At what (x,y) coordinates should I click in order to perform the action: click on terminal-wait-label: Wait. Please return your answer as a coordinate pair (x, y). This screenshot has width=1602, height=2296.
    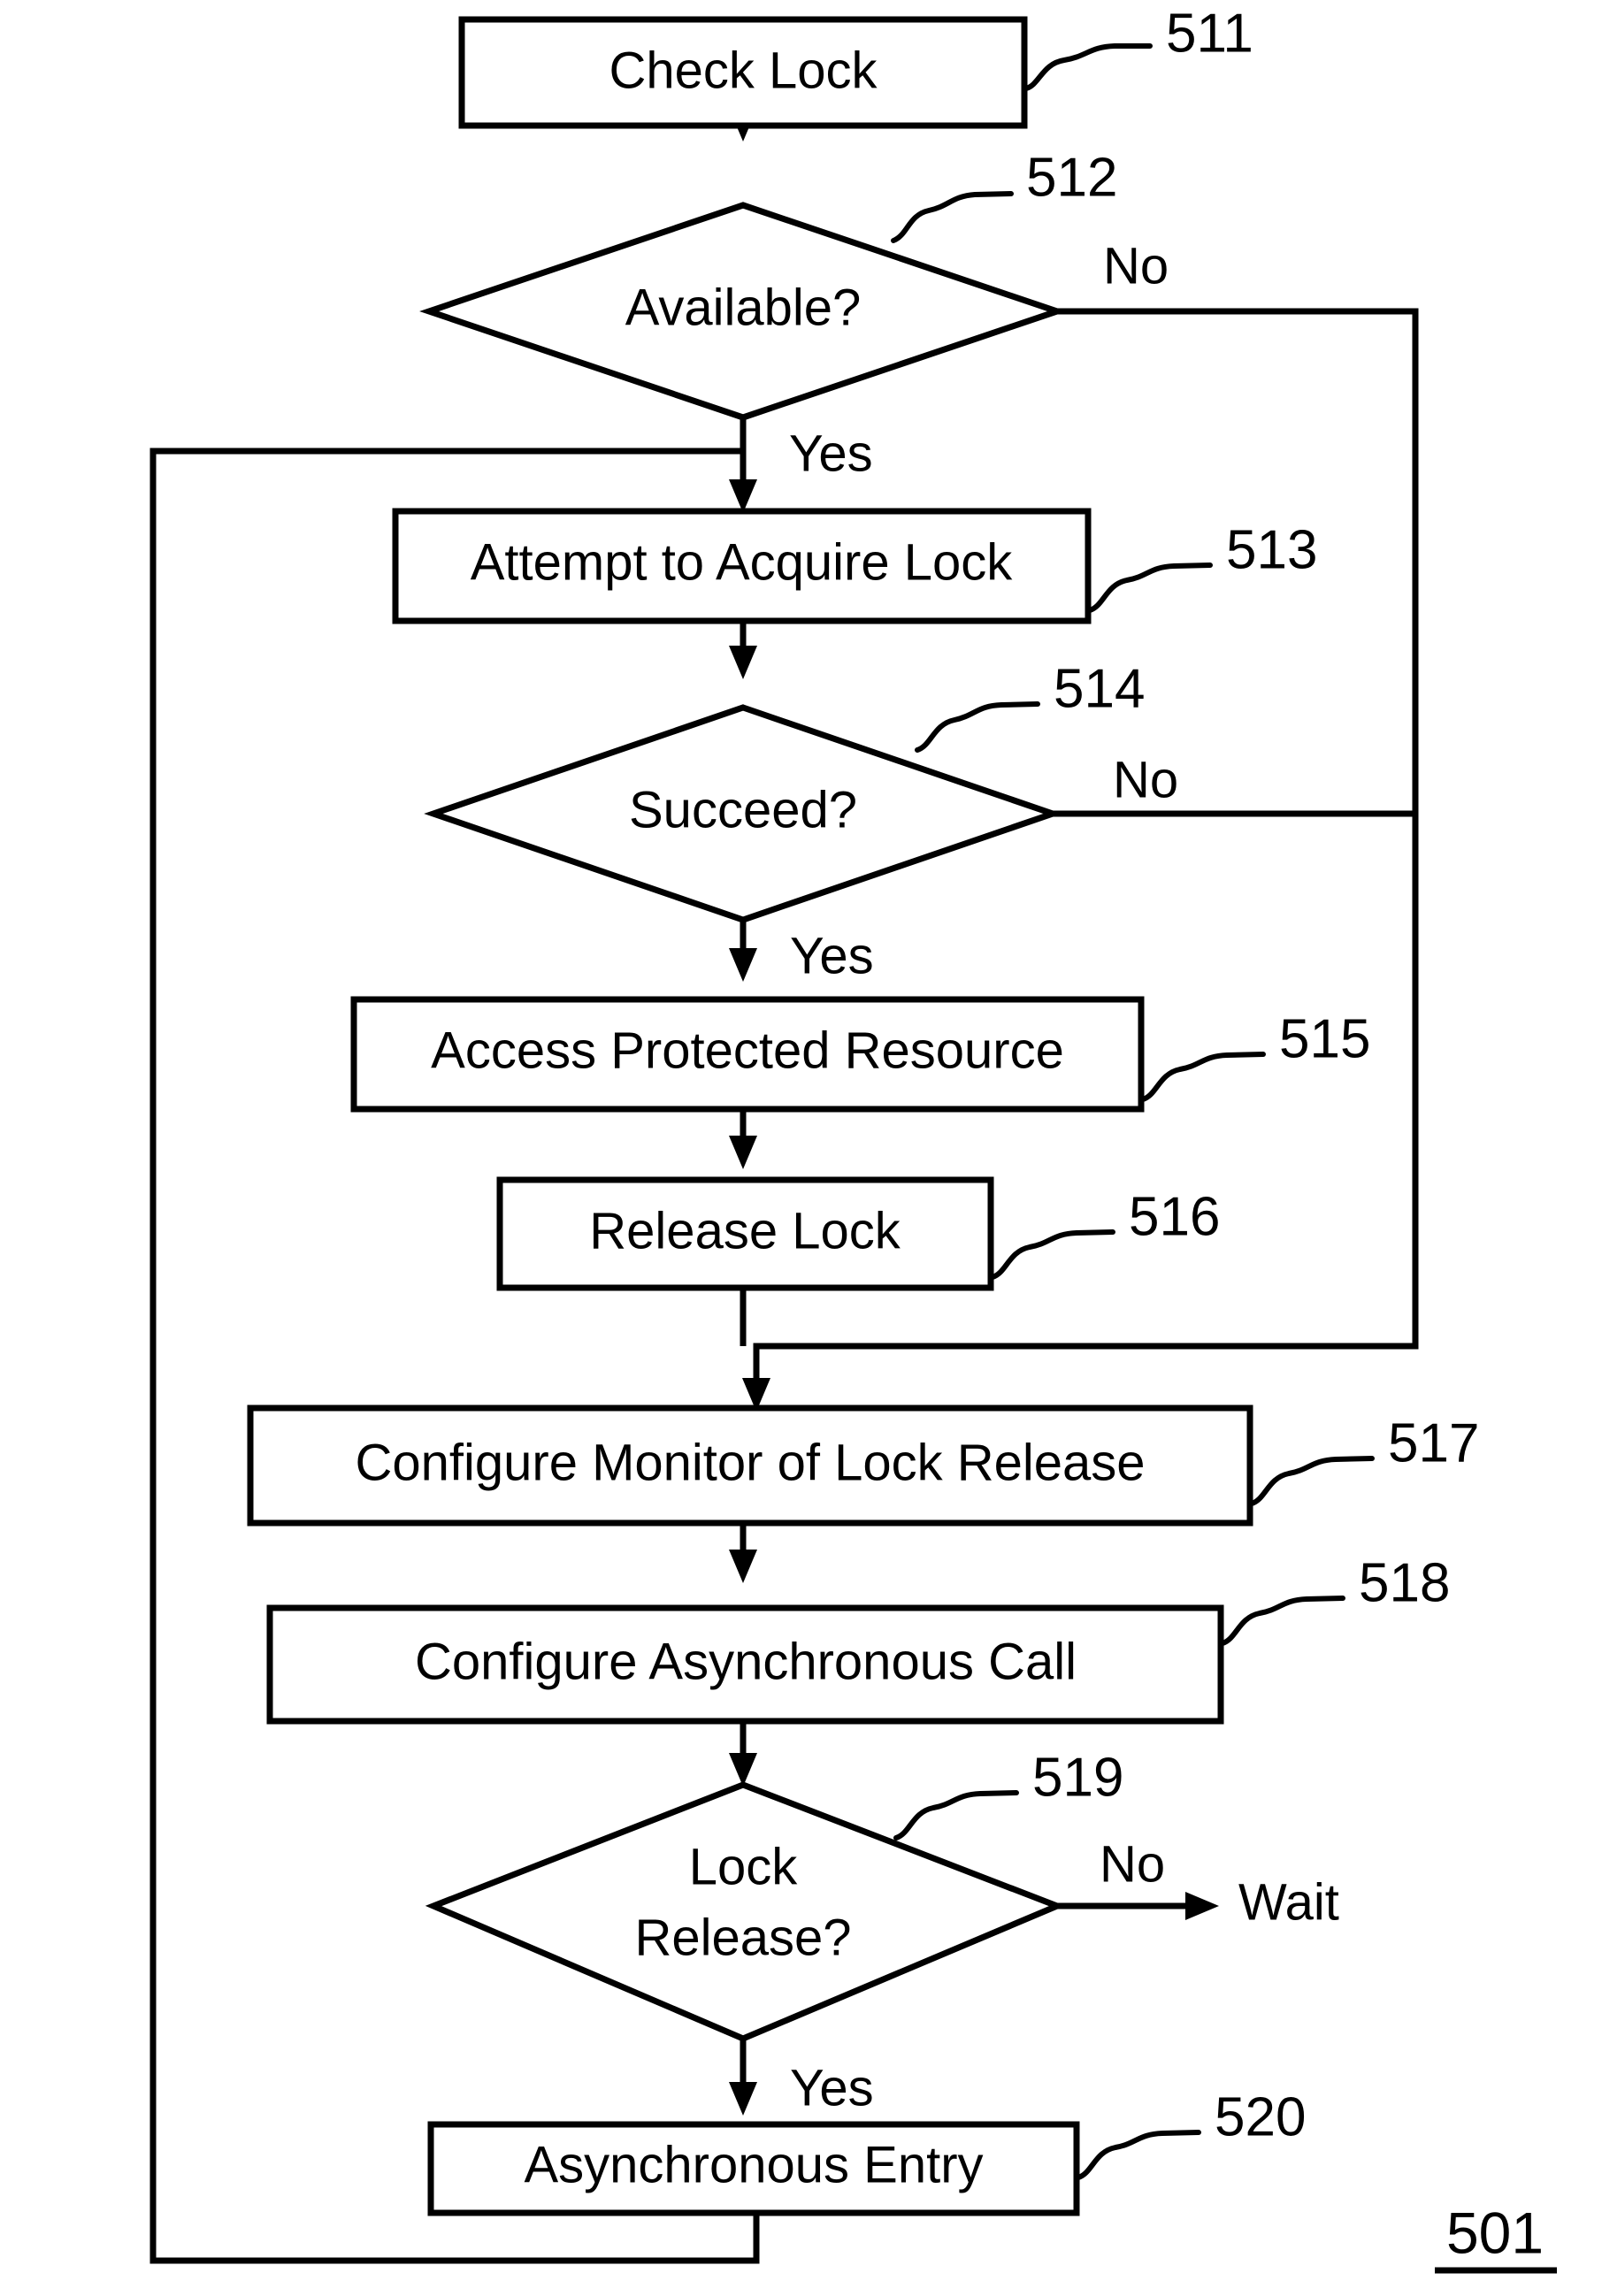
    Looking at the image, I should click on (1288, 1902).